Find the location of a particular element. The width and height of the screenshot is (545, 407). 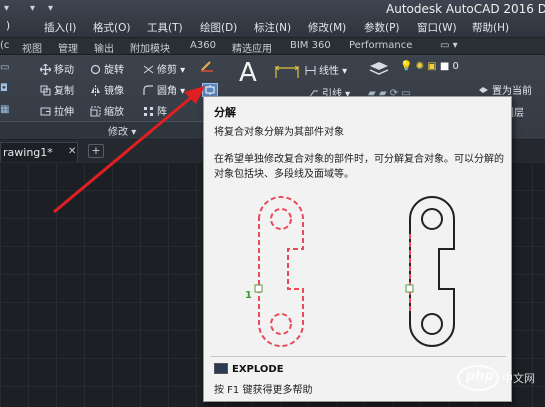

mirror-label: 镜像 is located at coordinates (114, 91).